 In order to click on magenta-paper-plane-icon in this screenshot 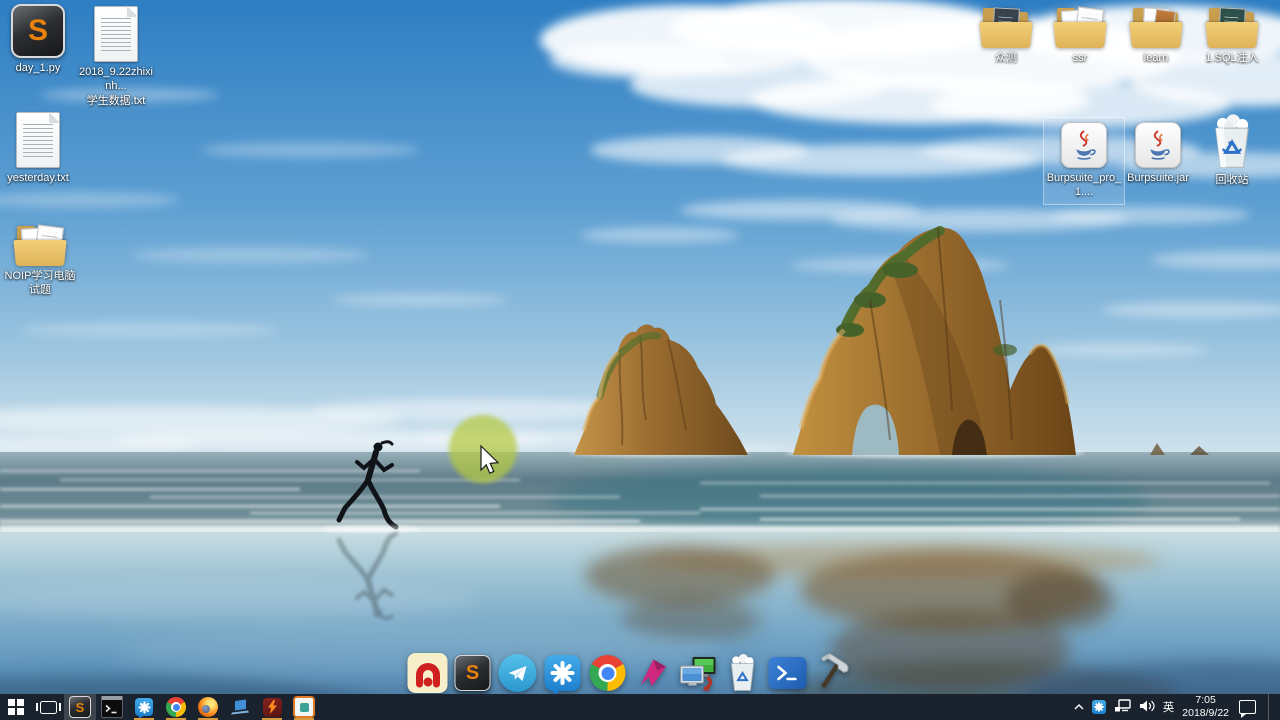, I will do `click(653, 673)`.